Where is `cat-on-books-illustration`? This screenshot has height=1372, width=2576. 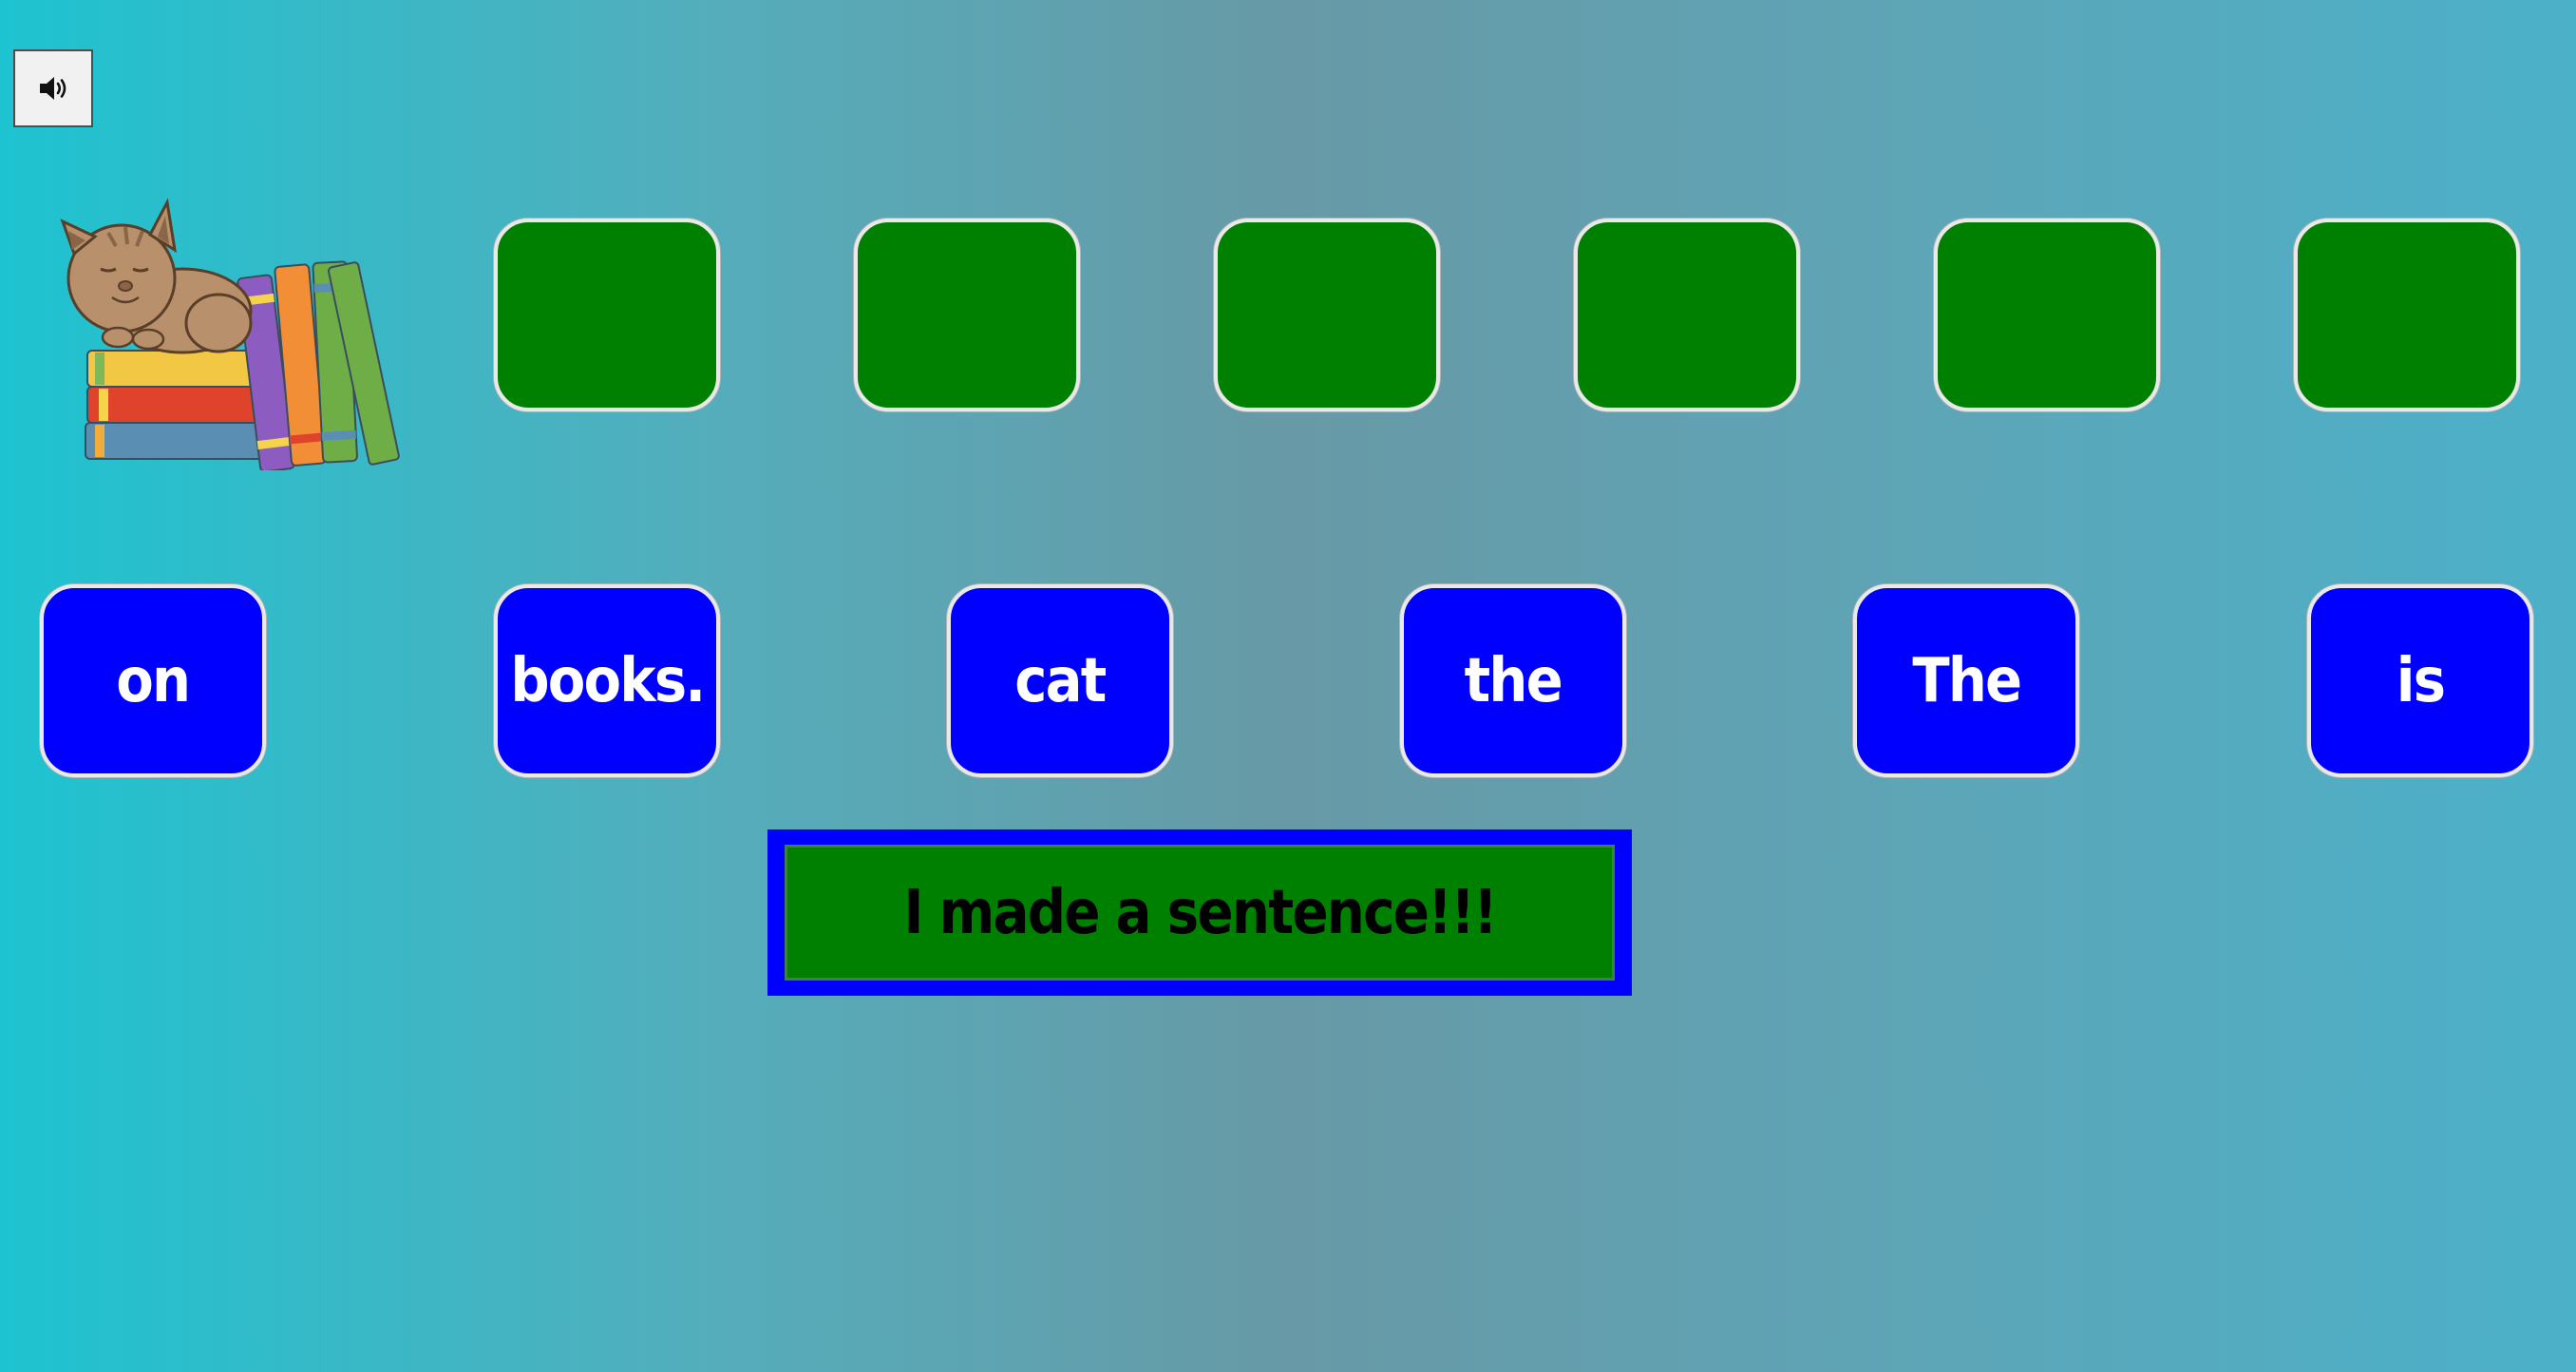 cat-on-books-illustration is located at coordinates (230, 334).